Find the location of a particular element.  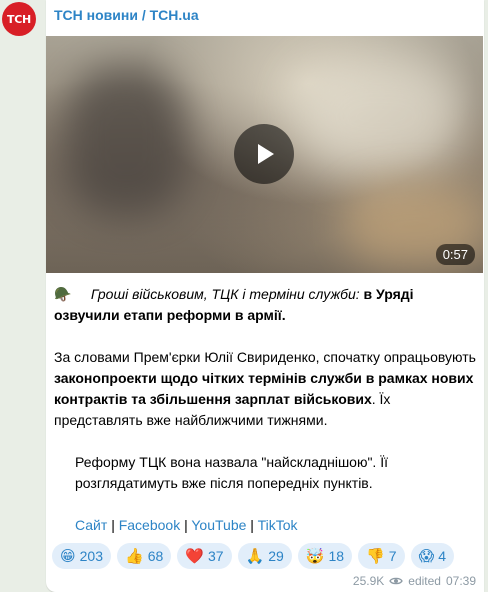

mind-blown-emoji: 🤯 is located at coordinates (315, 556).